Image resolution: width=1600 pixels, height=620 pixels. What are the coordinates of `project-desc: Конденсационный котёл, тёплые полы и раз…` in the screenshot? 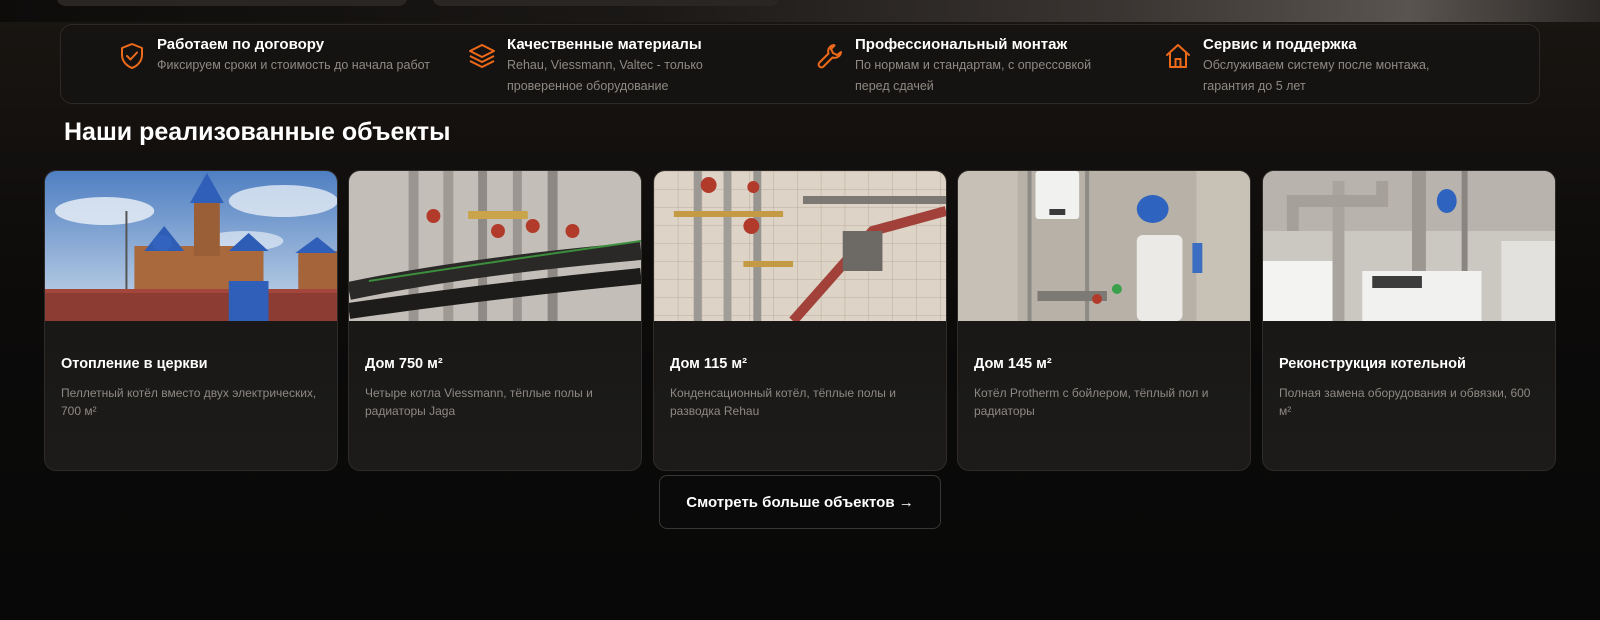 It's located at (783, 402).